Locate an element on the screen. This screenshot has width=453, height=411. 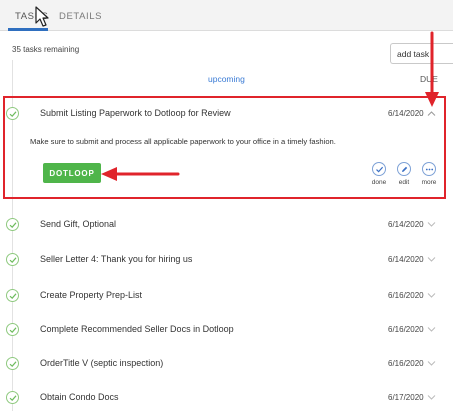
task-title: Obtain Condo Docs is located at coordinates (79, 397).